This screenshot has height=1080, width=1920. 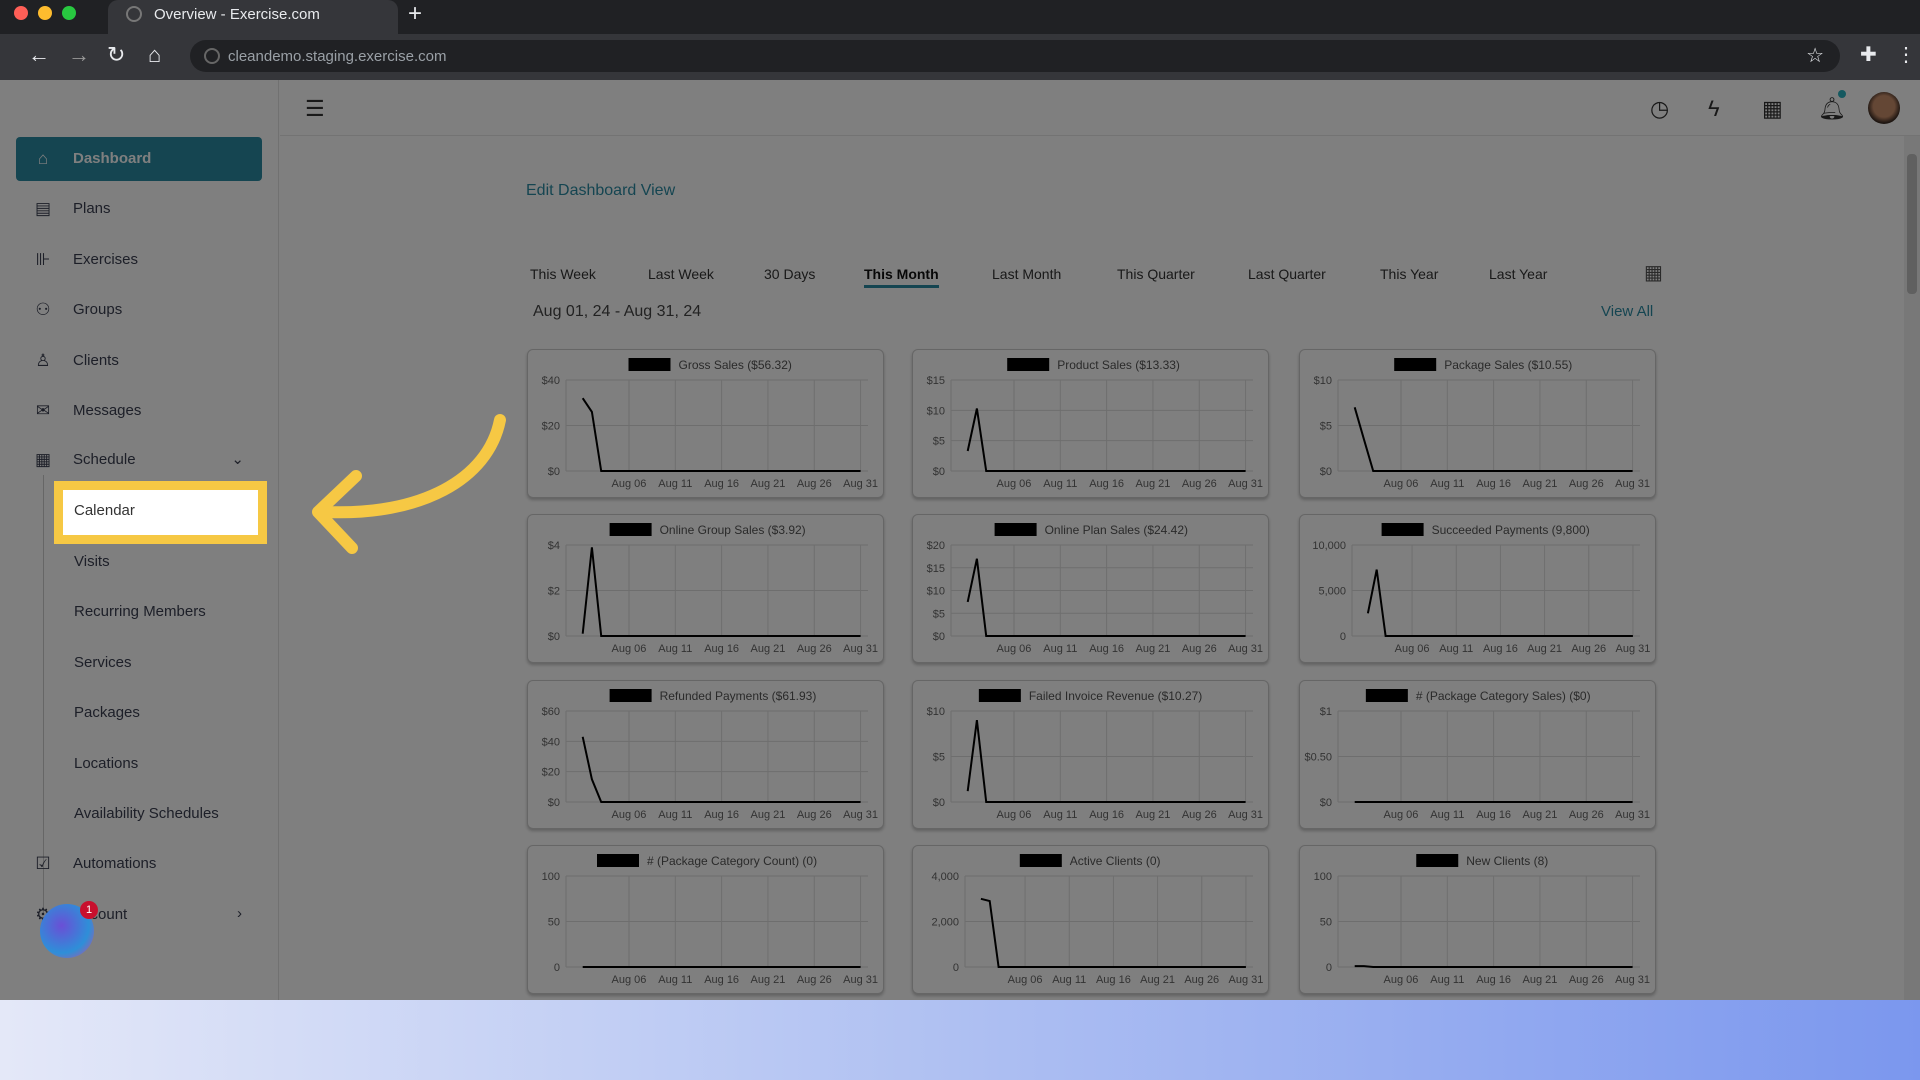 I want to click on browser-tab-bar: Overview - Exercise.com +, so click(x=960, y=17).